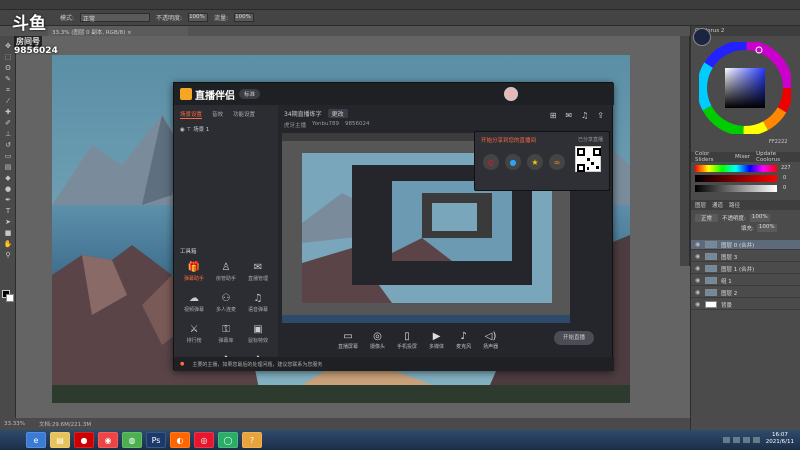  I want to click on blue-value: 0, so click(784, 188).